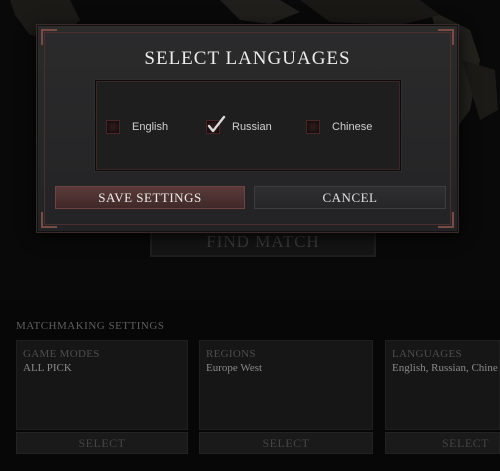 Image resolution: width=500 pixels, height=471 pixels. Describe the element at coordinates (231, 354) in the screenshot. I see `regions-label: REGIONS` at that location.